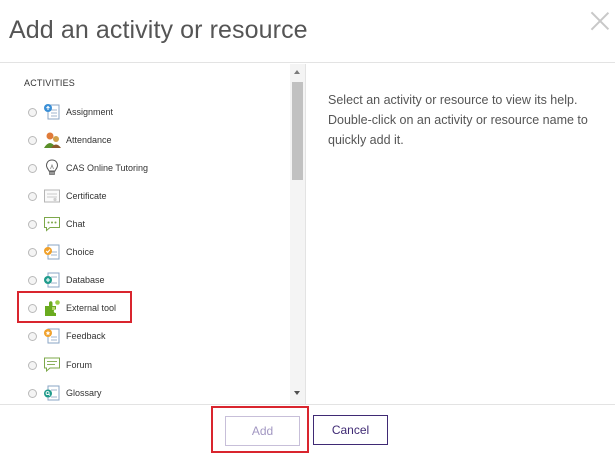 Image resolution: width=615 pixels, height=453 pixels. What do you see at coordinates (145, 308) in the screenshot?
I see `list-item-external-tool: External tool` at bounding box center [145, 308].